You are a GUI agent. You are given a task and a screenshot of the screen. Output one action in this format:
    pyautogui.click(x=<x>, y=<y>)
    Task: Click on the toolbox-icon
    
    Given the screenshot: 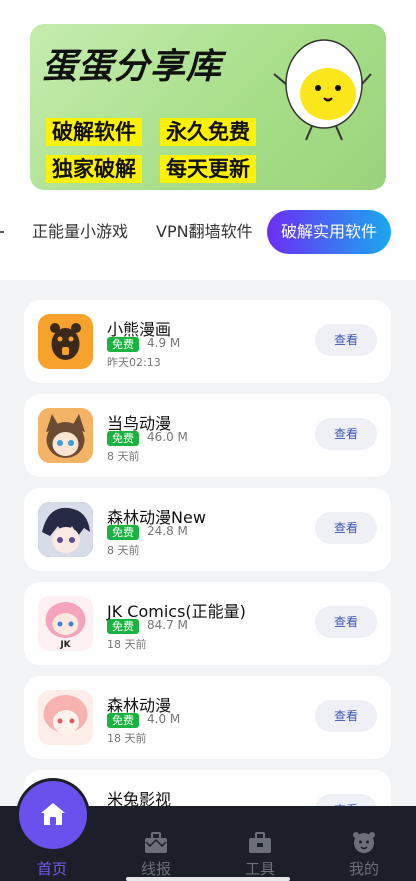 What is the action you would take?
    pyautogui.click(x=260, y=842)
    